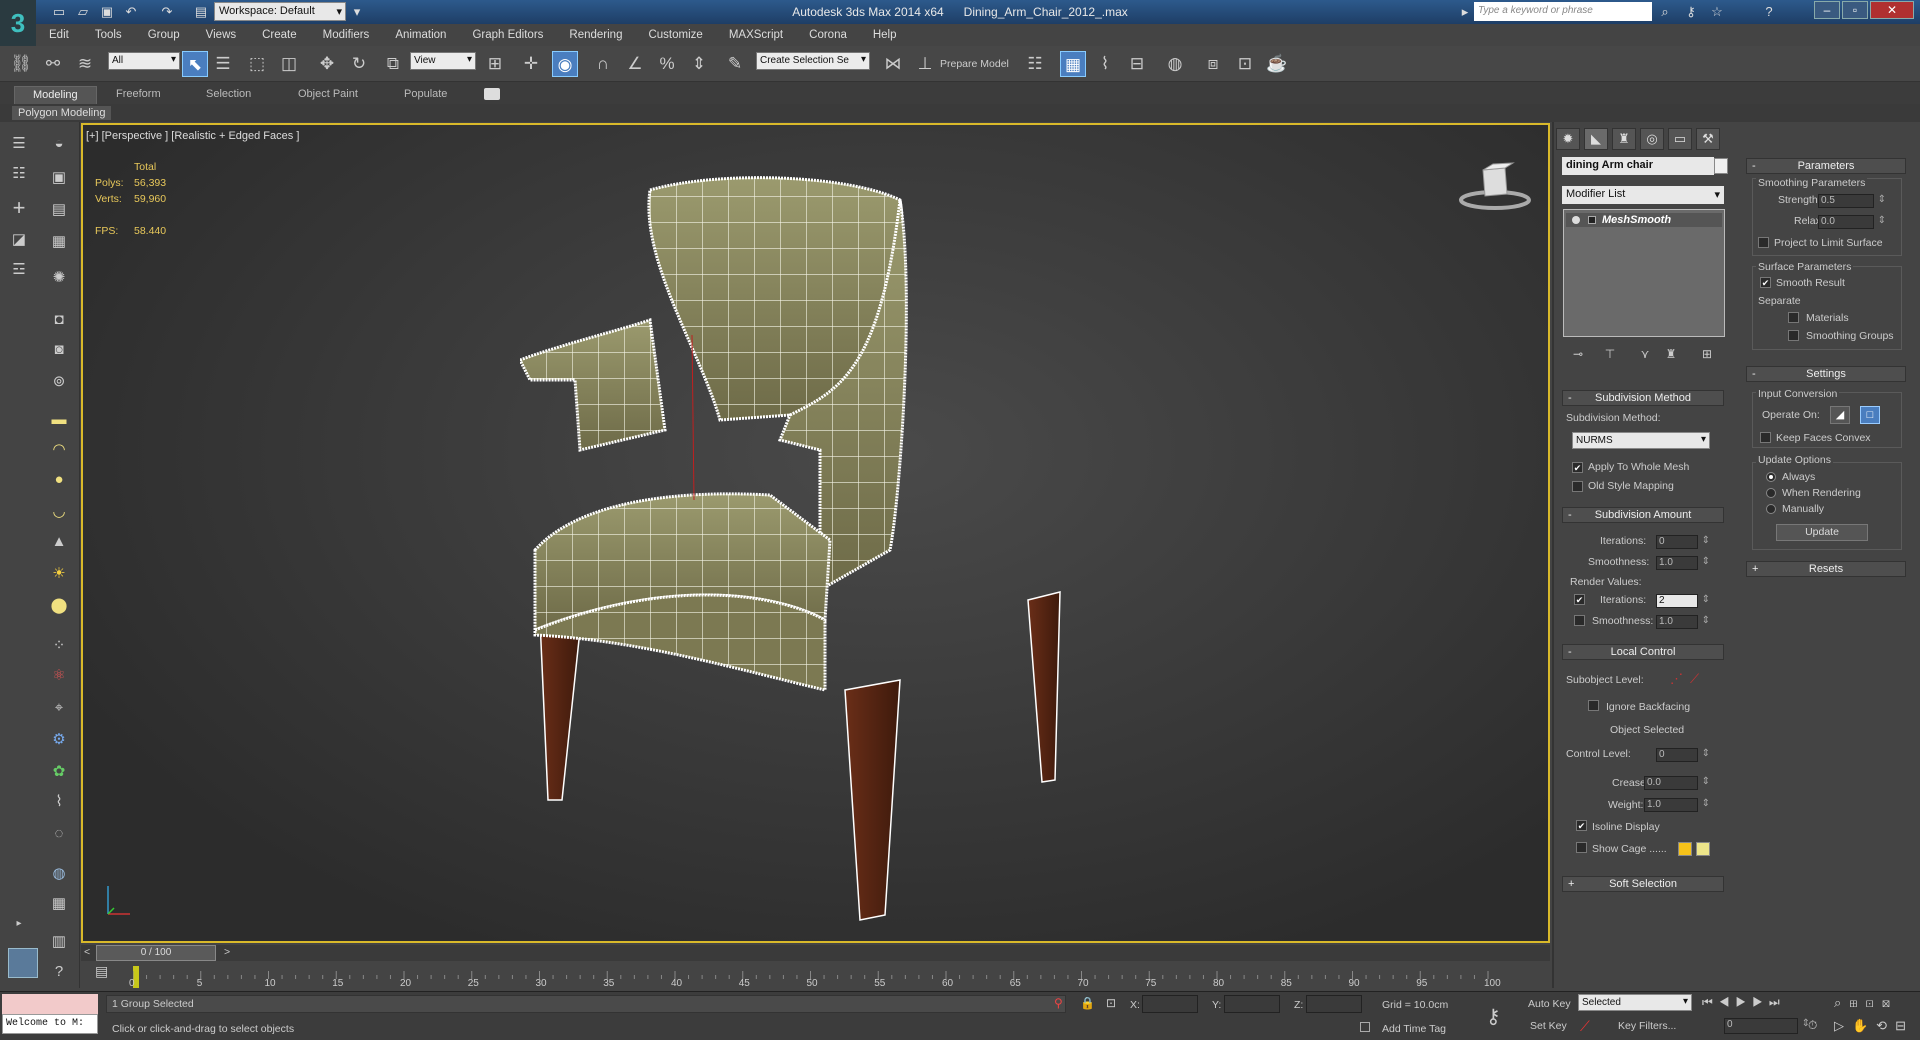  What do you see at coordinates (1652, 139) in the screenshot?
I see `motion-tab-icon: ◎` at bounding box center [1652, 139].